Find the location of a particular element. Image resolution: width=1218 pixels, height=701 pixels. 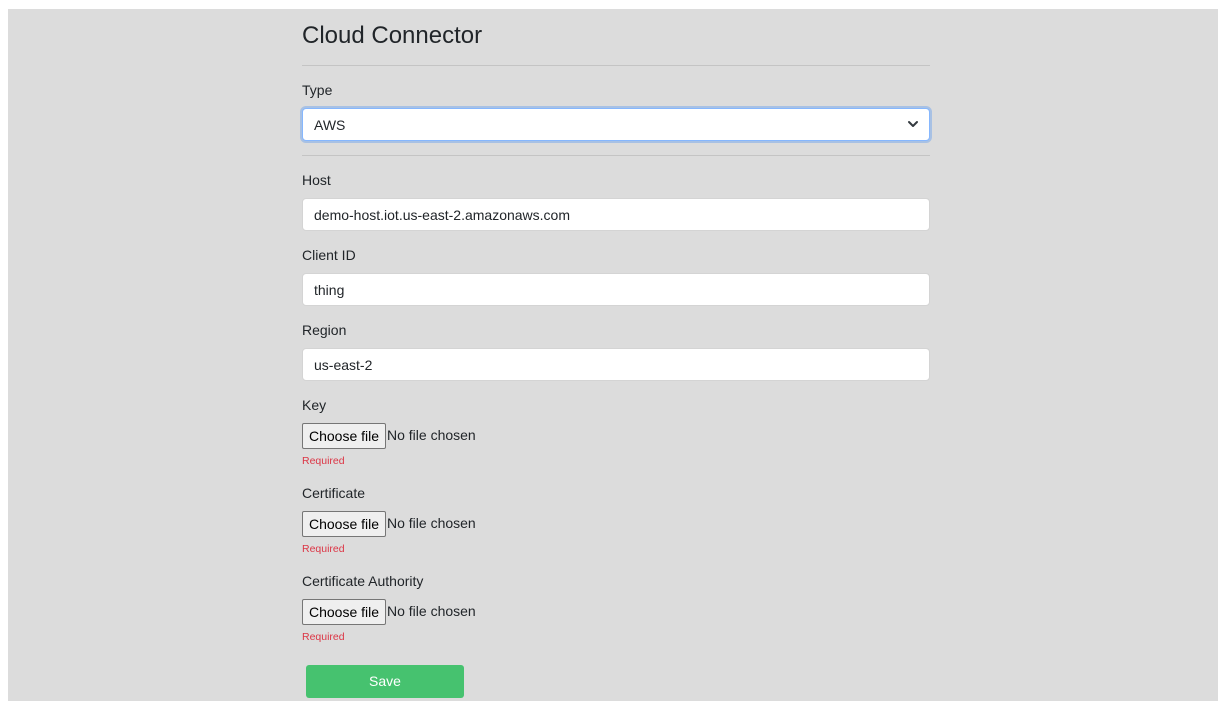

type-divider is located at coordinates (616, 155).